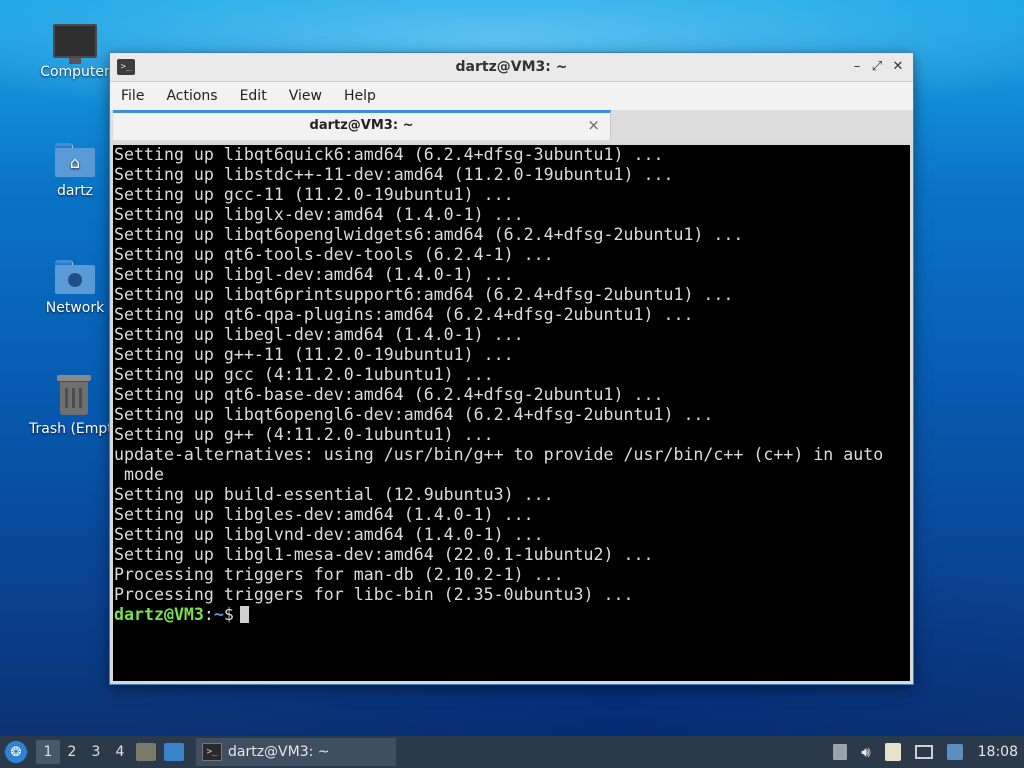 This screenshot has width=1024, height=768. Describe the element at coordinates (75, 72) in the screenshot. I see `desktop-icon-label: Computer` at that location.